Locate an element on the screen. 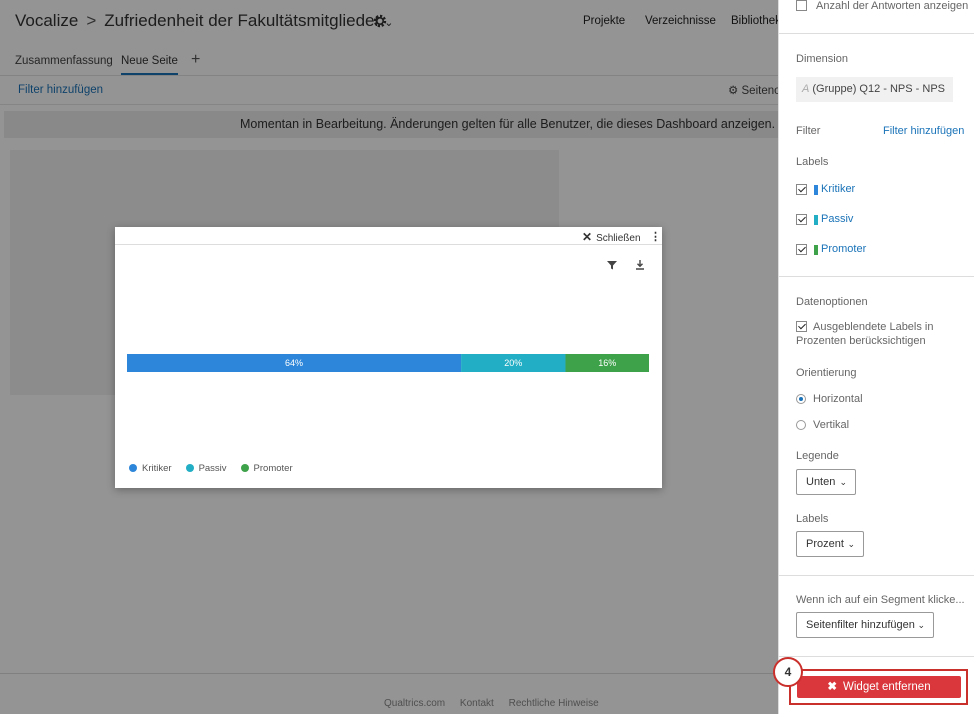  data-label-passiv: 20% is located at coordinates (513, 363).